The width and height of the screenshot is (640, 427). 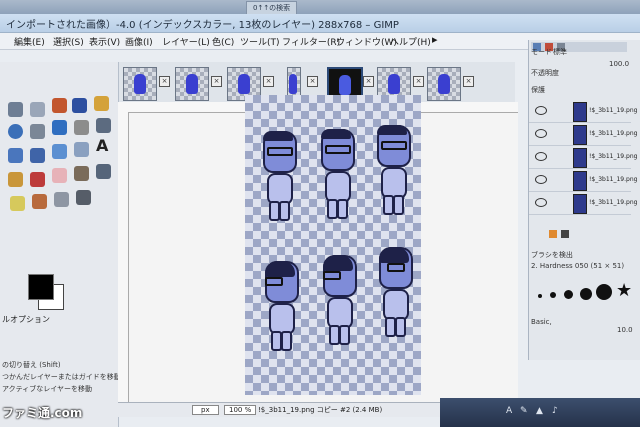 What do you see at coordinates (240, 410) in the screenshot?
I see `zoom-select: 100 %` at bounding box center [240, 410].